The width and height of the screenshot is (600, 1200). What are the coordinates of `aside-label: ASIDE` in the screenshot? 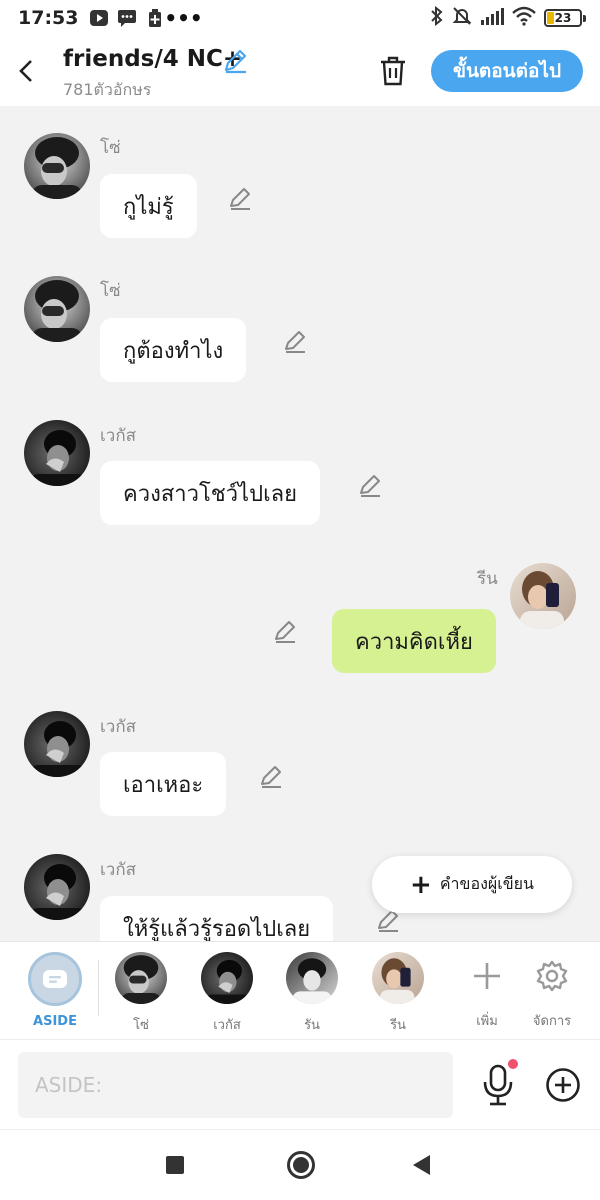 It's located at (55, 1021).